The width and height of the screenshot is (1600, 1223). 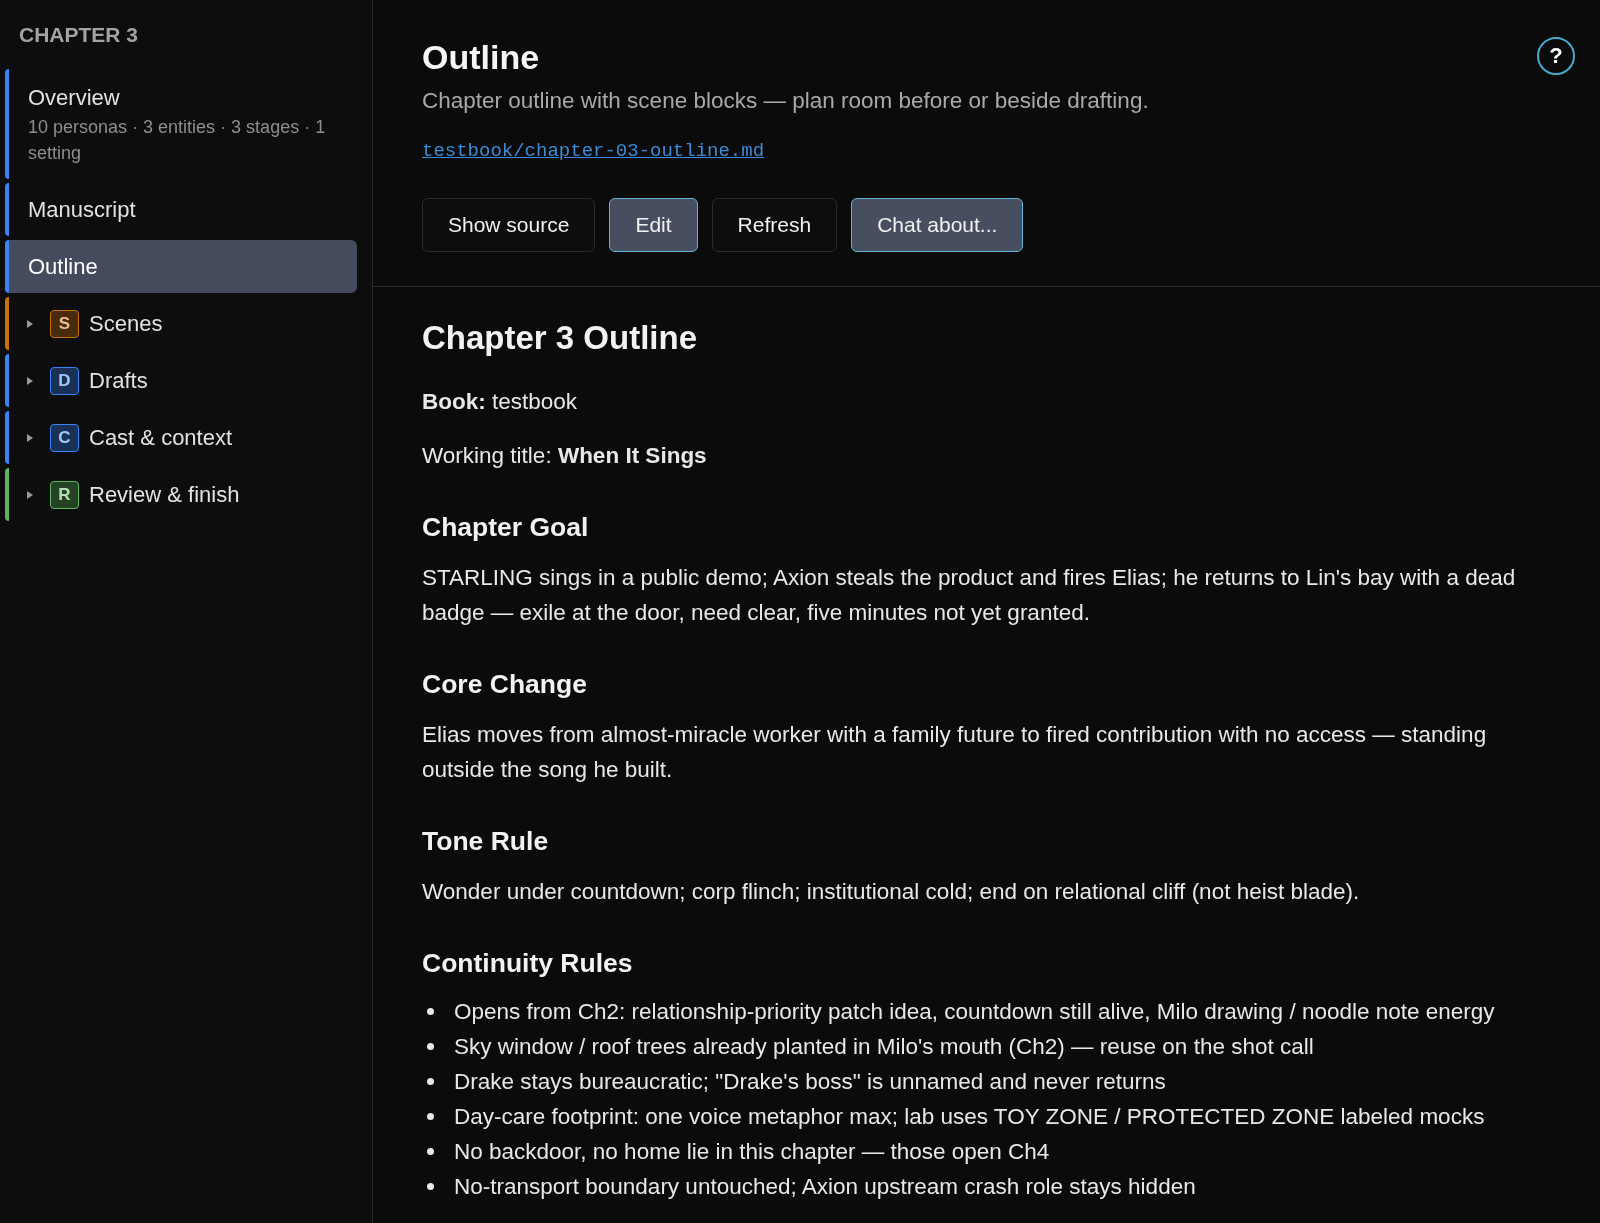 I want to click on sidebar-item: Manuscript, so click(x=181, y=209).